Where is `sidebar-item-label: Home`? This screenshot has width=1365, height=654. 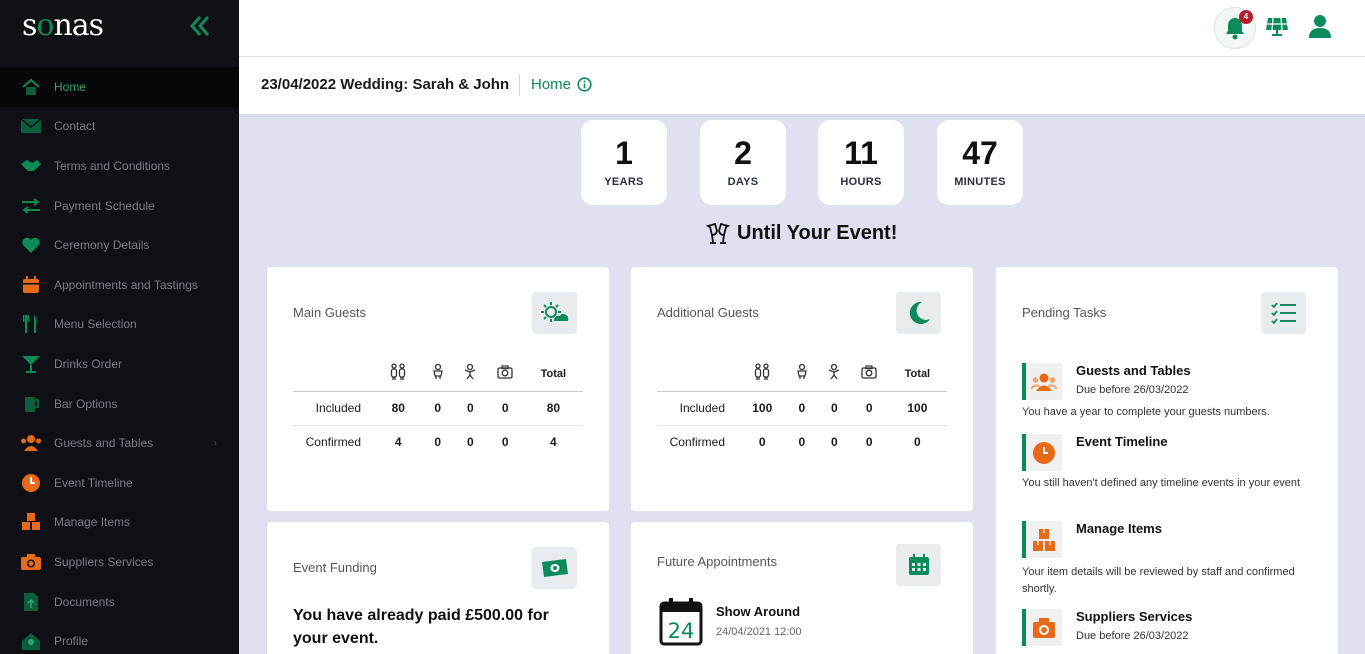 sidebar-item-label: Home is located at coordinates (70, 86).